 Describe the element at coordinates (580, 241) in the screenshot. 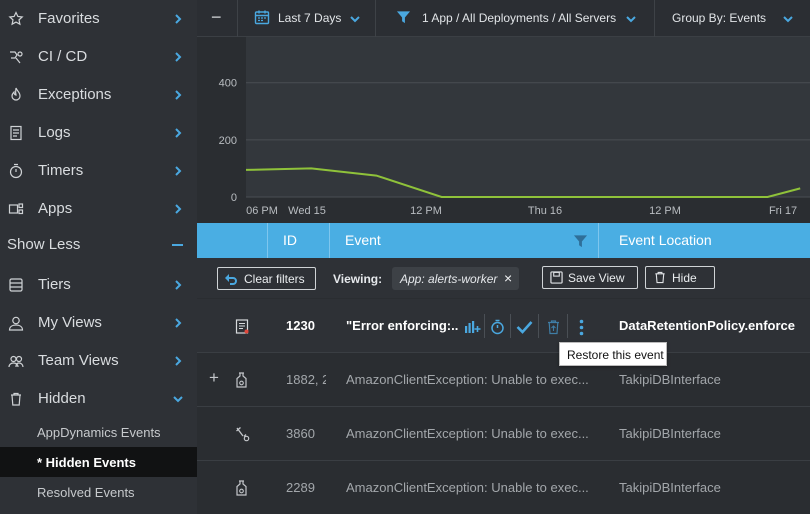

I see `column-filter-icon` at that location.